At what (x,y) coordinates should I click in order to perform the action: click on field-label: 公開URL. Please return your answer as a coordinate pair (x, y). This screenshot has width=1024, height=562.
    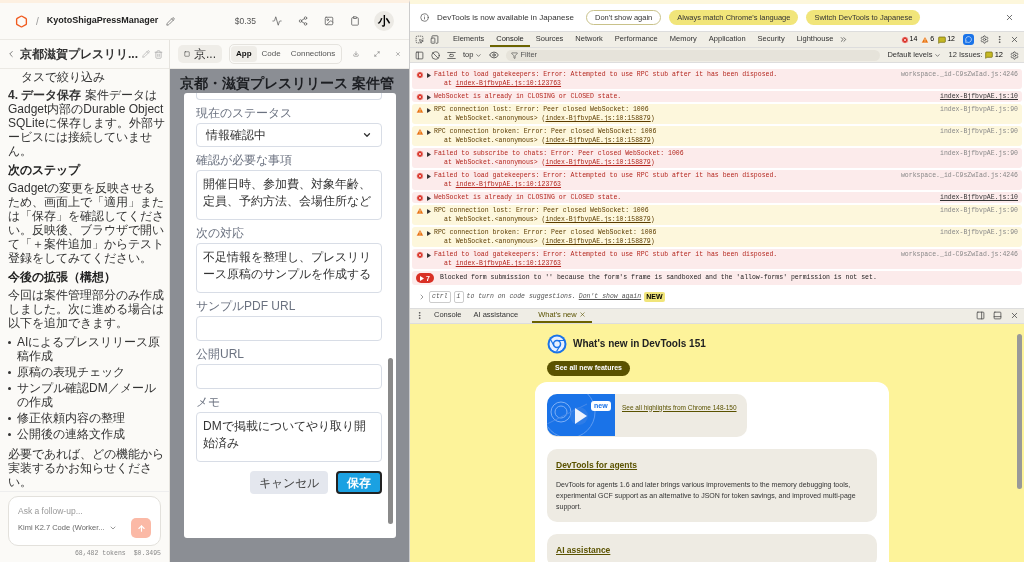
    Looking at the image, I should click on (220, 354).